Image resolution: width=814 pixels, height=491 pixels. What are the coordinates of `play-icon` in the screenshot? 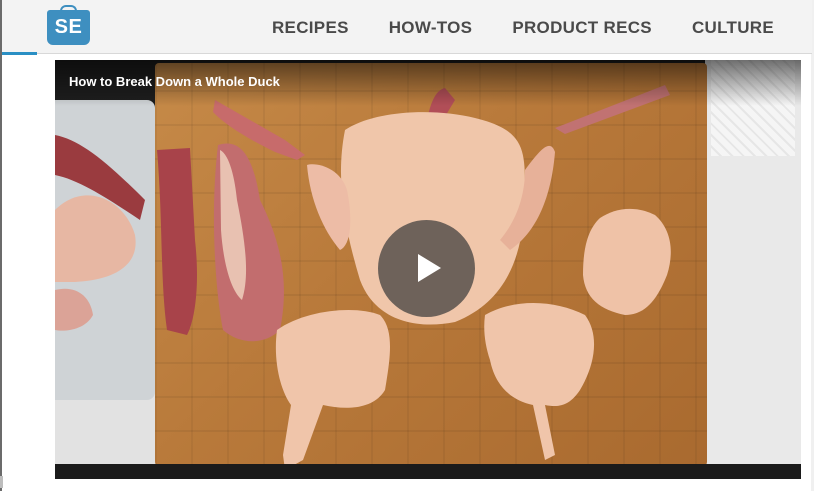 It's located at (426, 268).